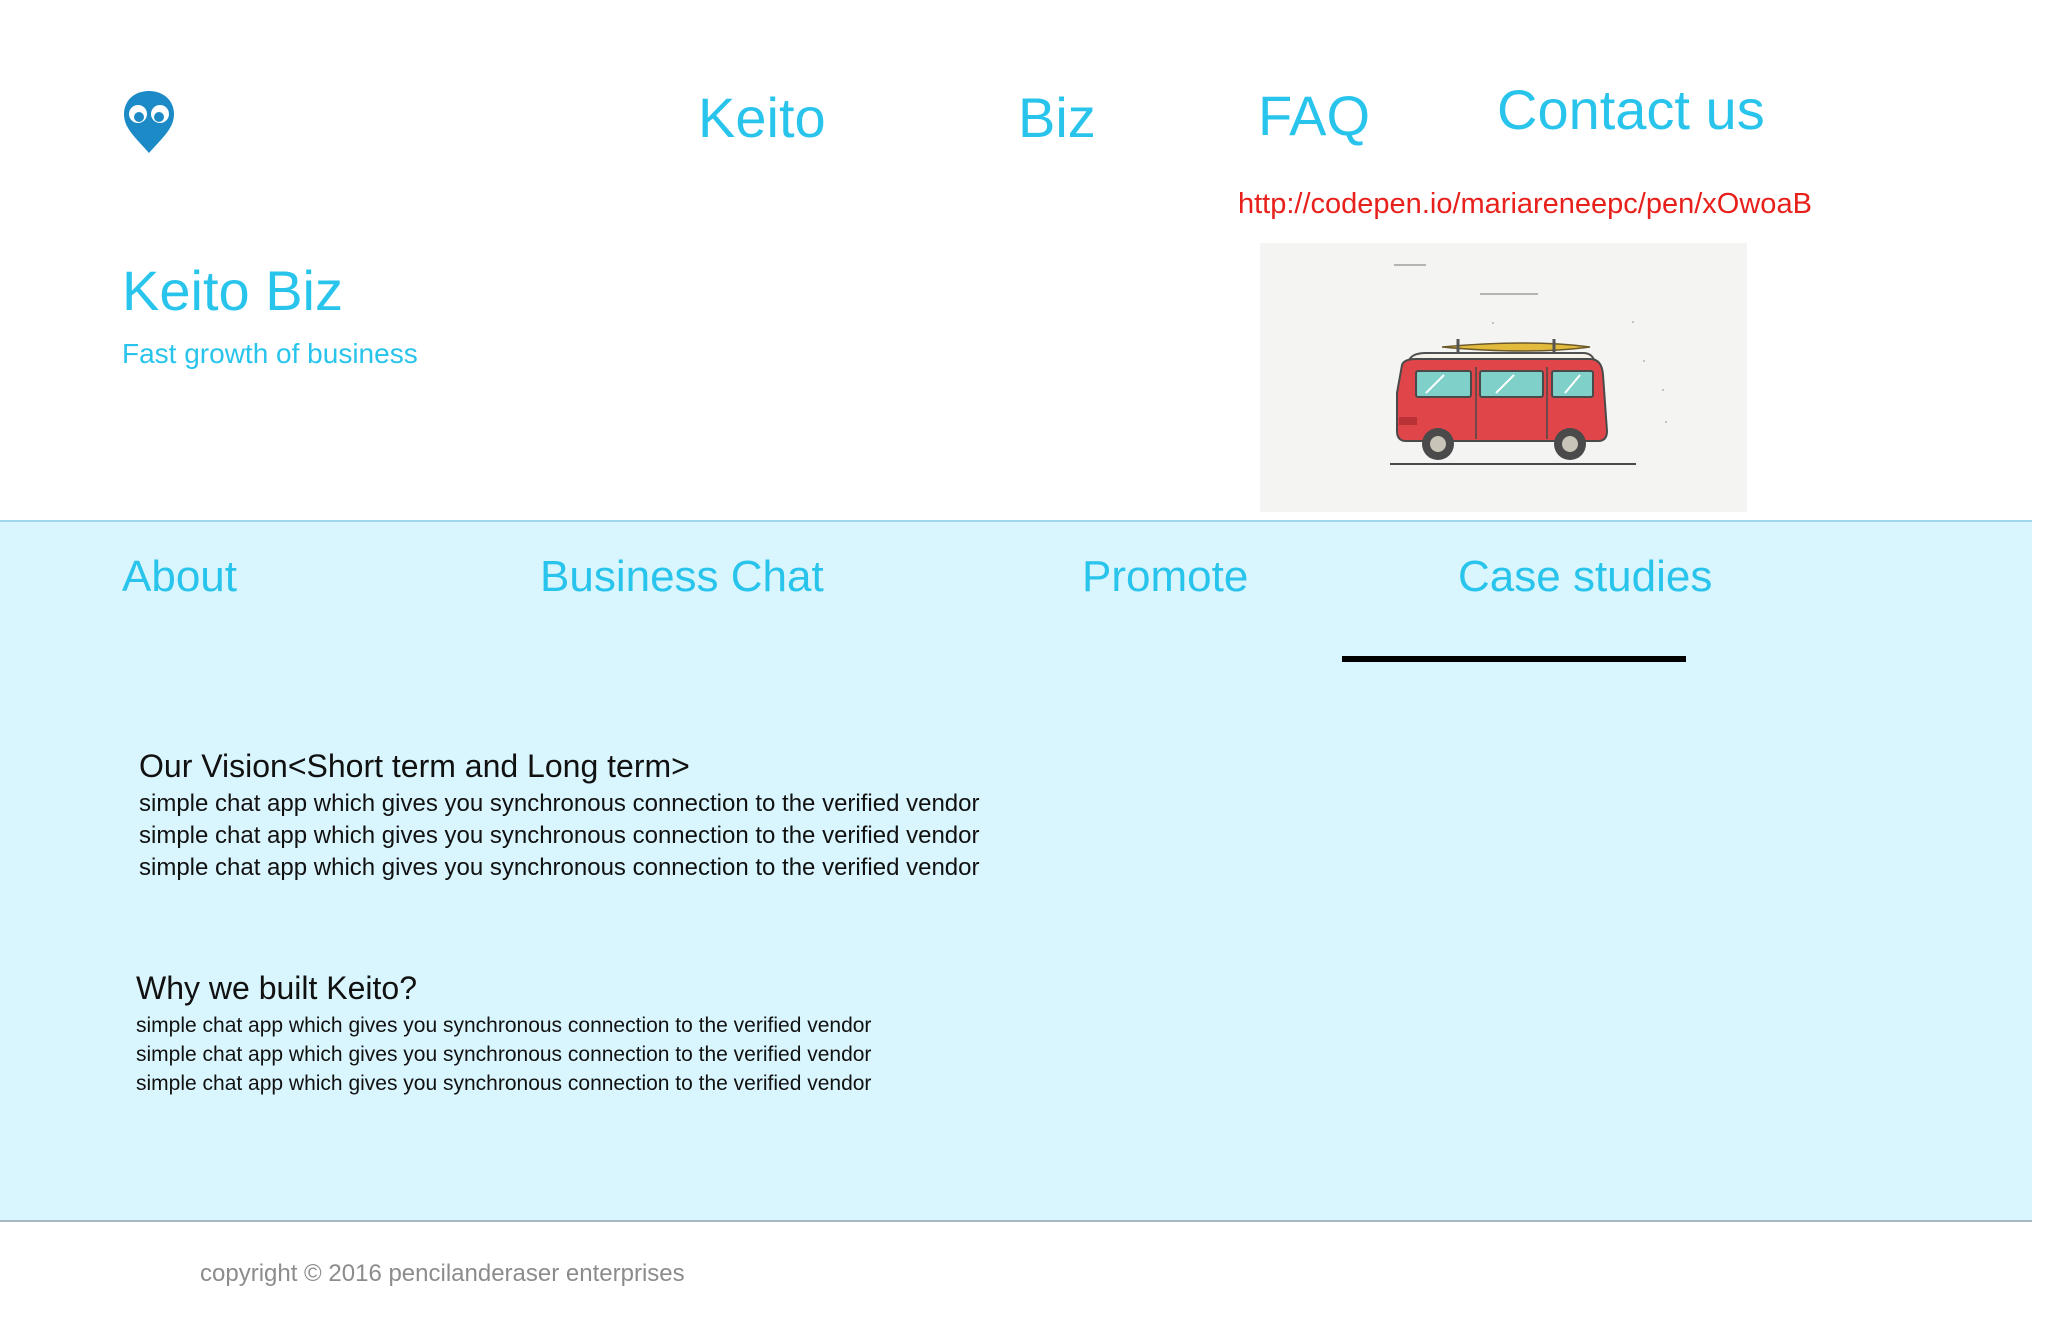  I want to click on hero-image, so click(1503, 377).